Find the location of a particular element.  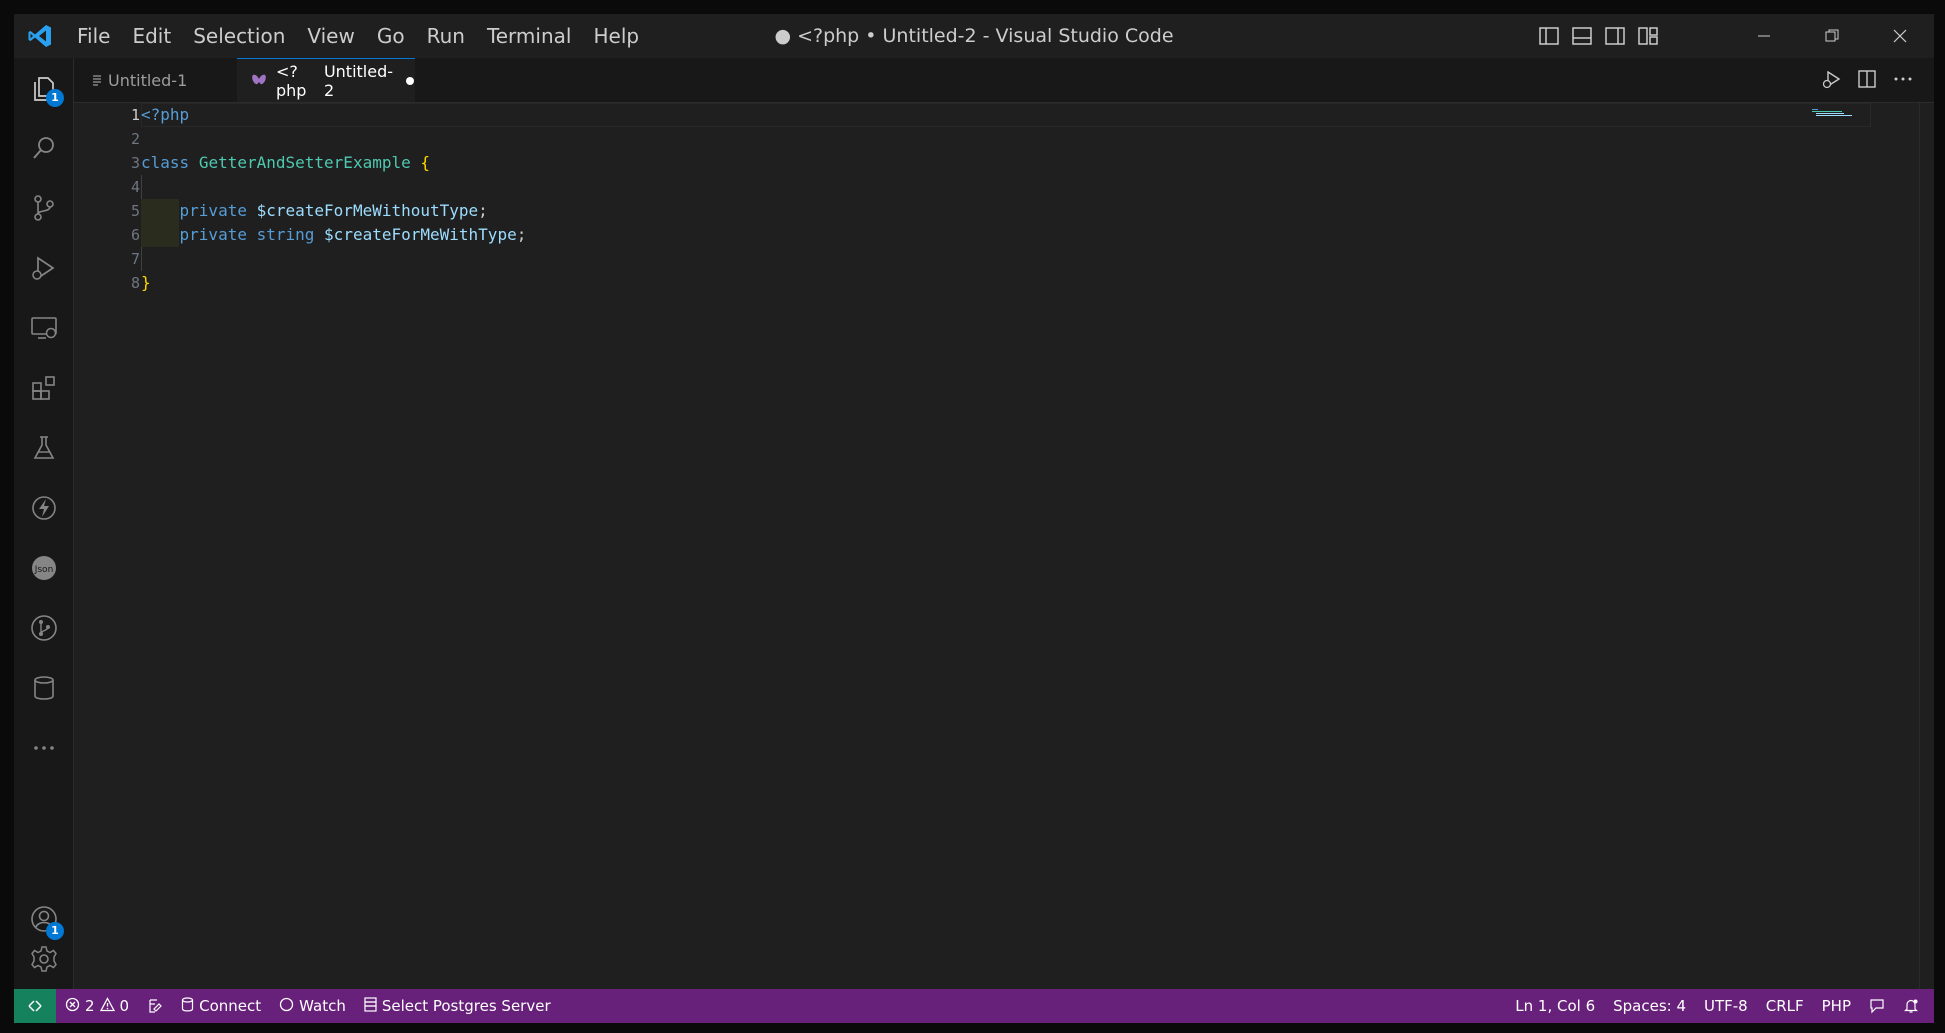

encoding: UTF-8 is located at coordinates (1726, 1006).